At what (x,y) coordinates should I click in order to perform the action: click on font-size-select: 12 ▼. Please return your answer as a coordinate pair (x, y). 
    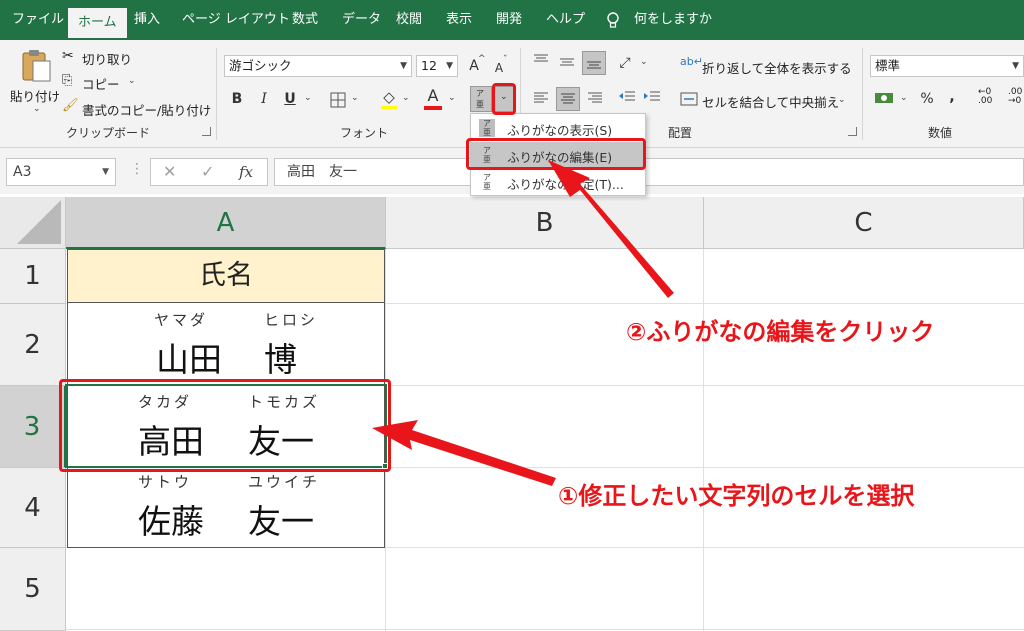
    Looking at the image, I should click on (437, 66).